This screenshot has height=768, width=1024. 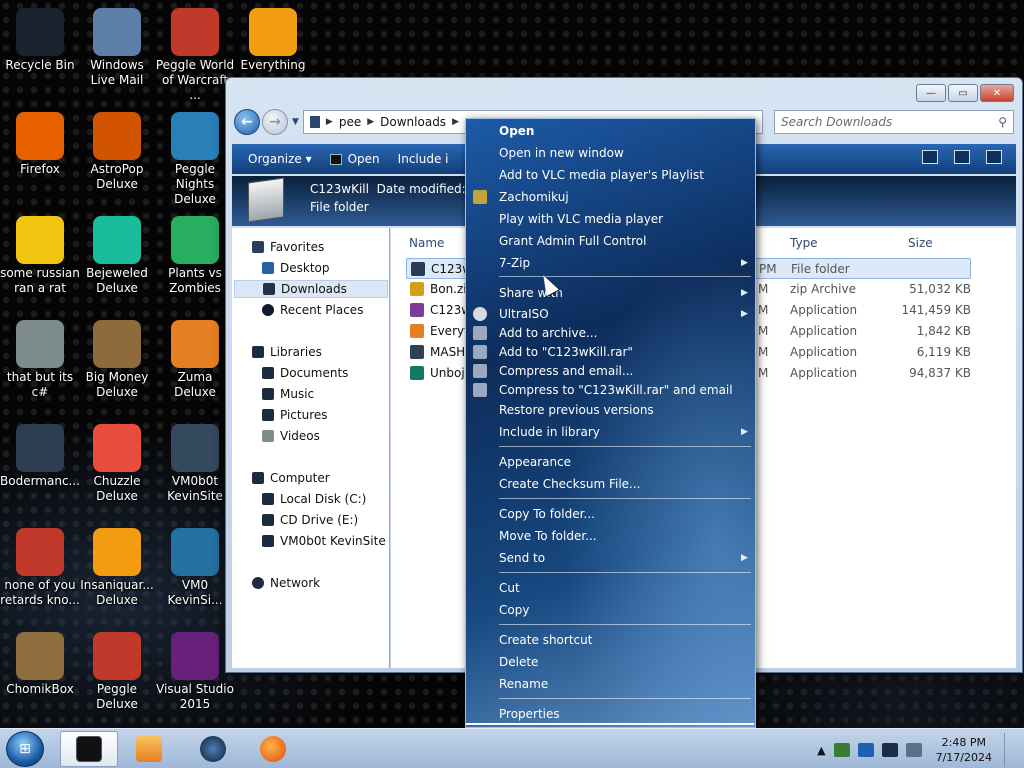 What do you see at coordinates (821, 750) in the screenshot?
I see `tray-expand-icon: ▲` at bounding box center [821, 750].